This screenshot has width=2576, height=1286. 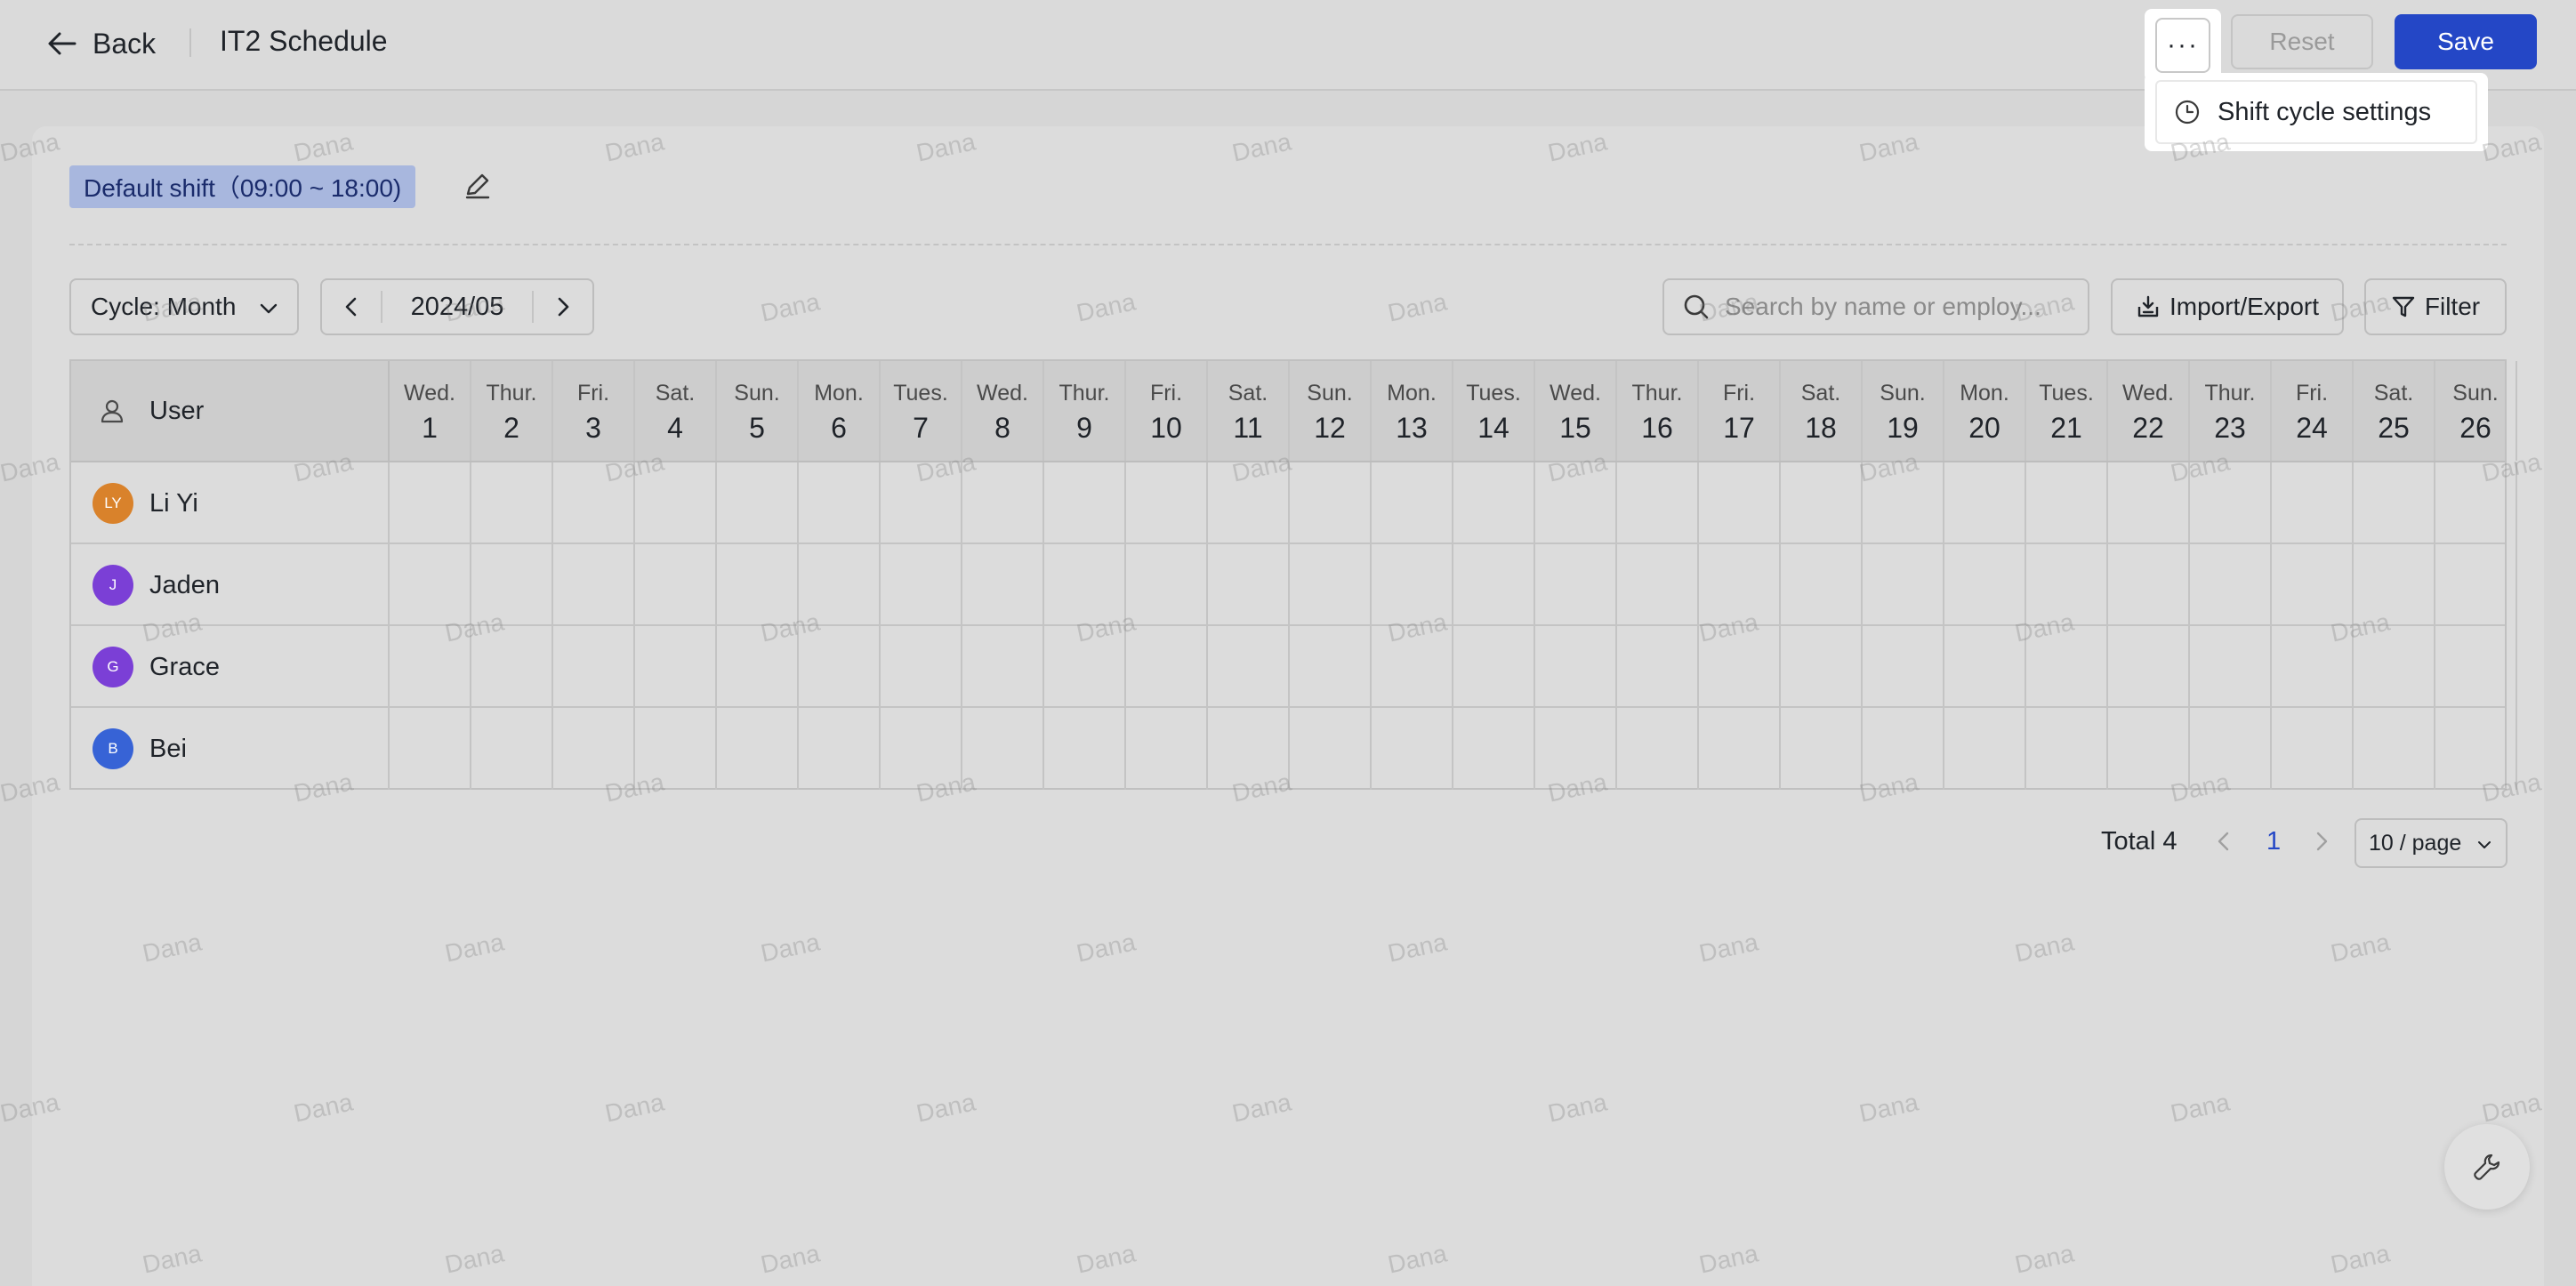 What do you see at coordinates (230, 749) in the screenshot?
I see `user-cell: B Bei` at bounding box center [230, 749].